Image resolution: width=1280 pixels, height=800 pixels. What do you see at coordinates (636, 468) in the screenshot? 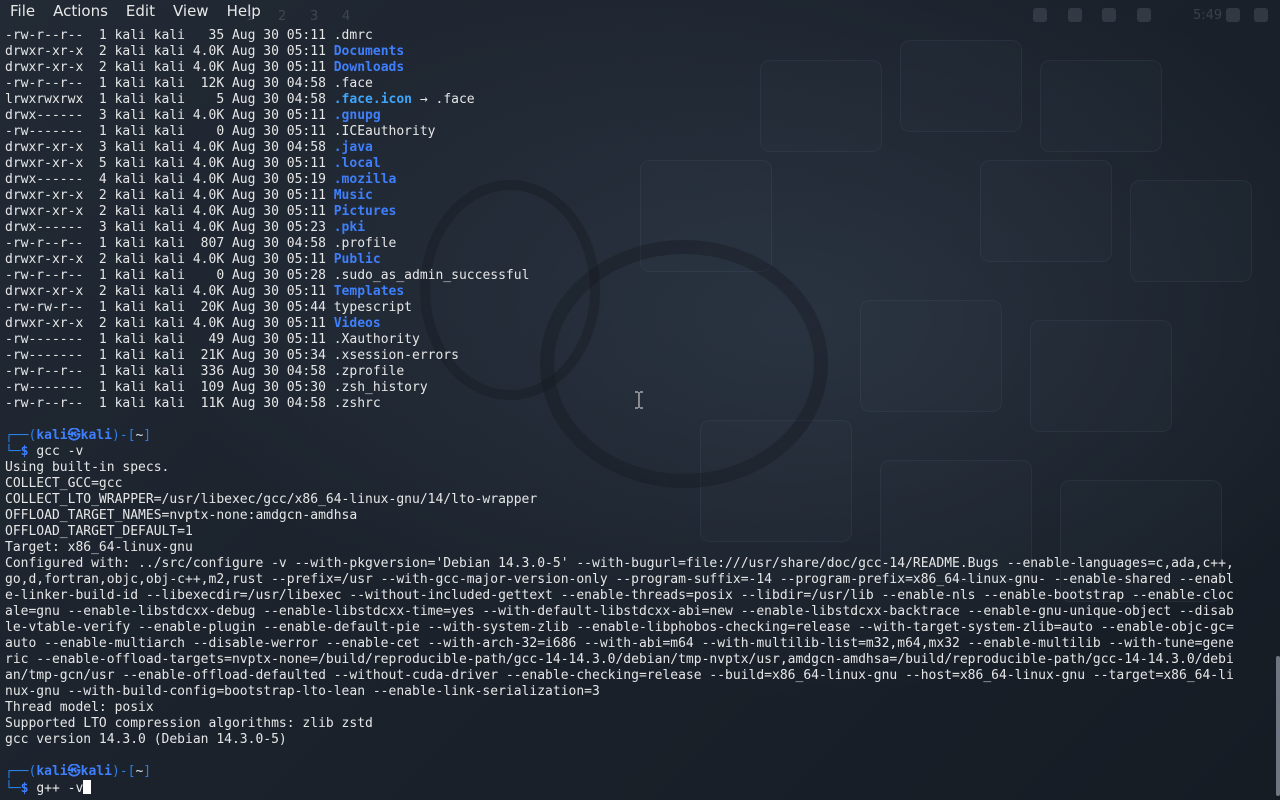
I see `output-line: Using built-in specs.` at bounding box center [636, 468].